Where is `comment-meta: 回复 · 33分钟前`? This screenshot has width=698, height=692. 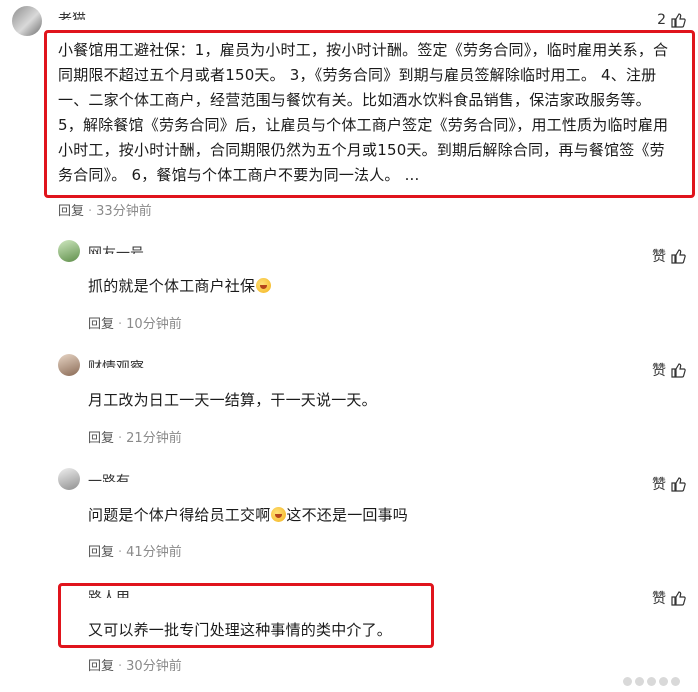
comment-meta: 回复 · 33分钟前 is located at coordinates (105, 209).